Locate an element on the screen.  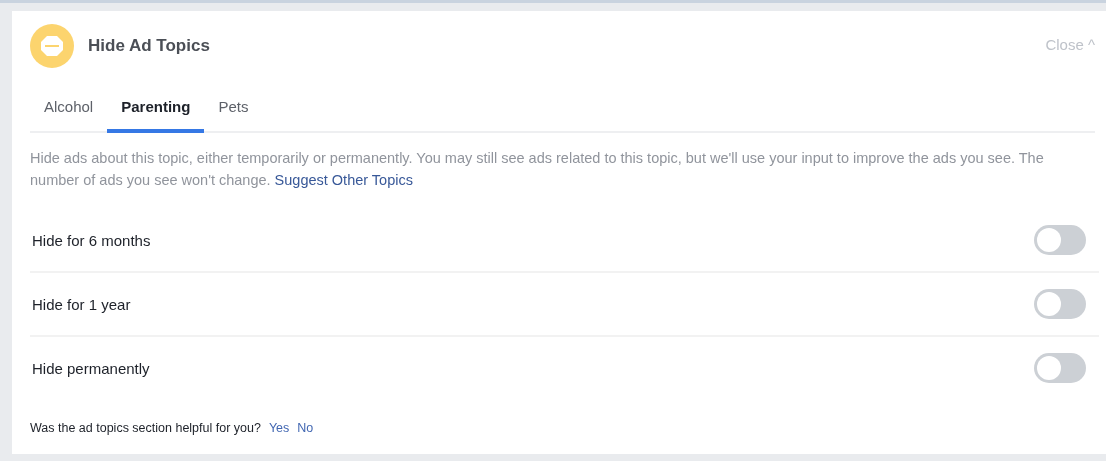
topic-tab: Parenting is located at coordinates (156, 108).